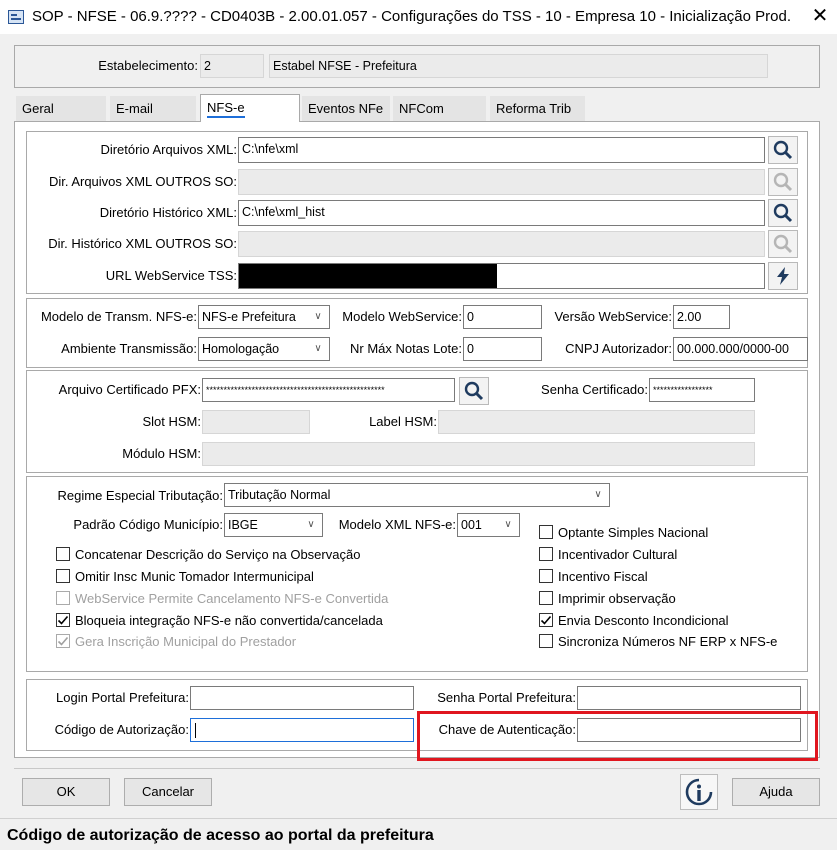 This screenshot has width=837, height=850. What do you see at coordinates (593, 576) in the screenshot?
I see `checkbox-incentivo-fiscal: Incentivo Fiscal` at bounding box center [593, 576].